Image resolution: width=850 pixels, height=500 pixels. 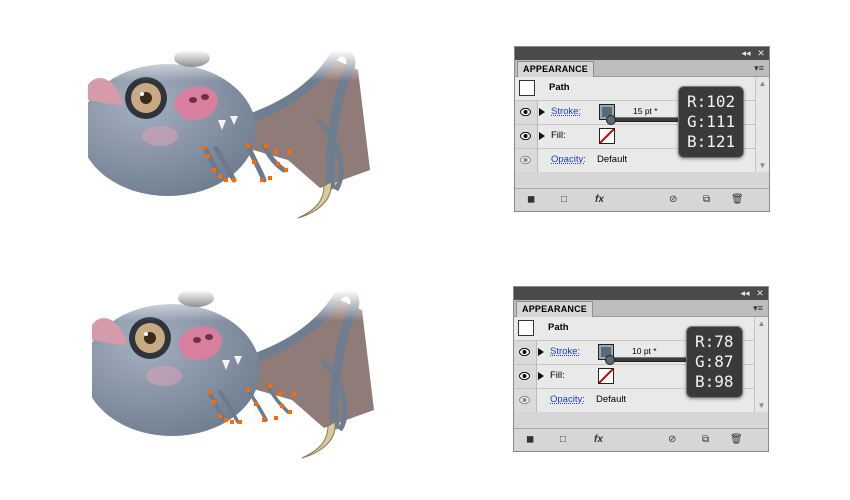 What do you see at coordinates (714, 341) in the screenshot?
I see `tooltip-red: R:78` at bounding box center [714, 341].